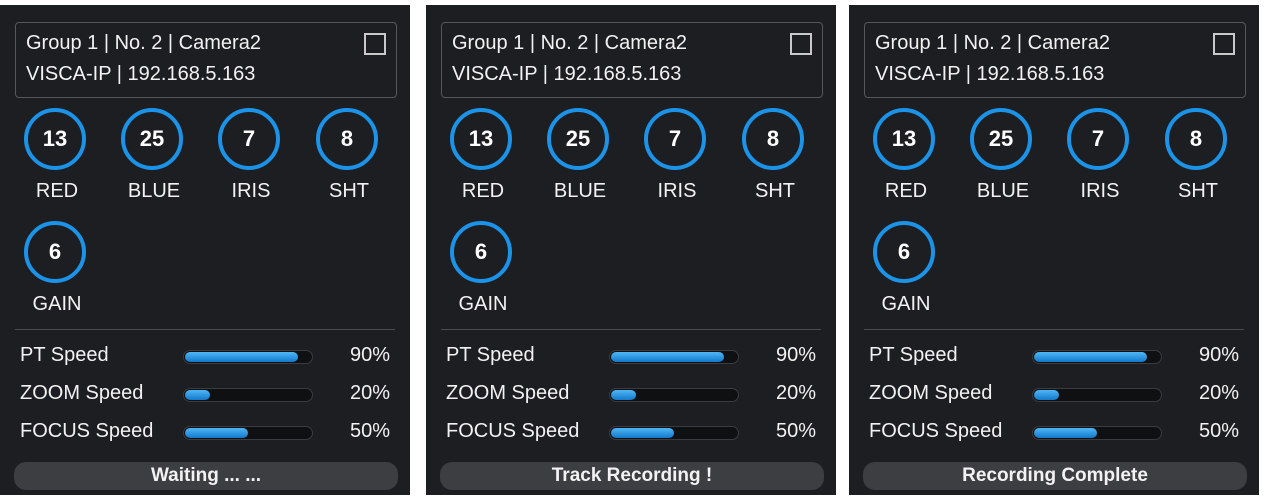  What do you see at coordinates (677, 191) in the screenshot?
I see `knob-iris-label: IRIS` at bounding box center [677, 191].